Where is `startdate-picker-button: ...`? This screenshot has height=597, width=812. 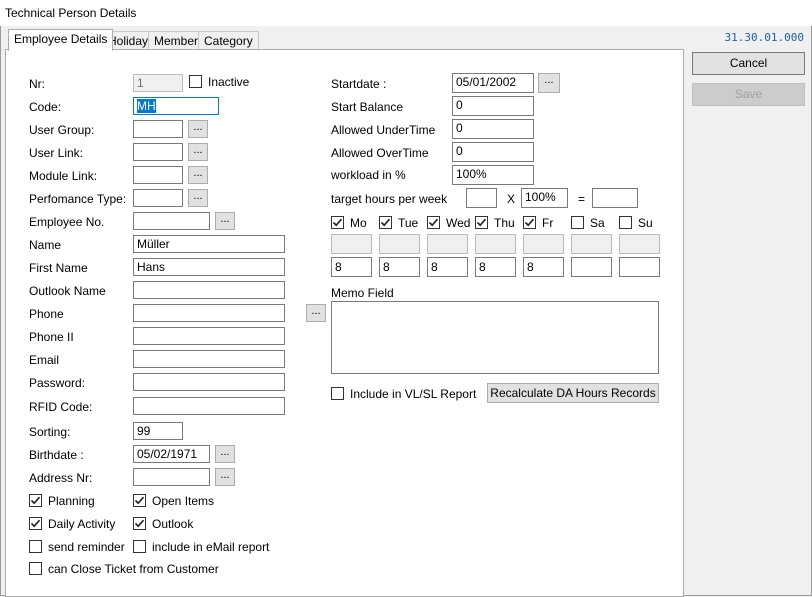
startdate-picker-button: ... is located at coordinates (549, 83).